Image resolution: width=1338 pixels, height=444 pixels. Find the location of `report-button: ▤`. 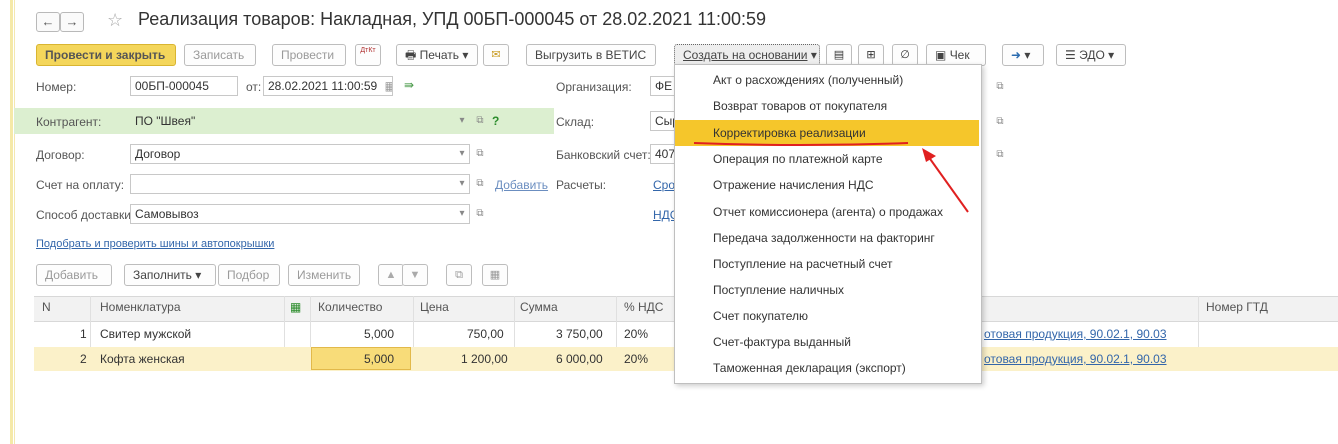

report-button: ▤ is located at coordinates (839, 55).